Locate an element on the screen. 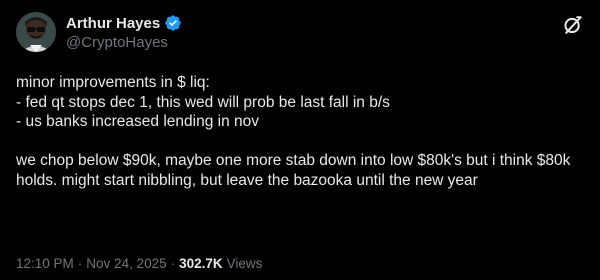 This screenshot has width=600, height=280. avatar-icon is located at coordinates (36, 32).